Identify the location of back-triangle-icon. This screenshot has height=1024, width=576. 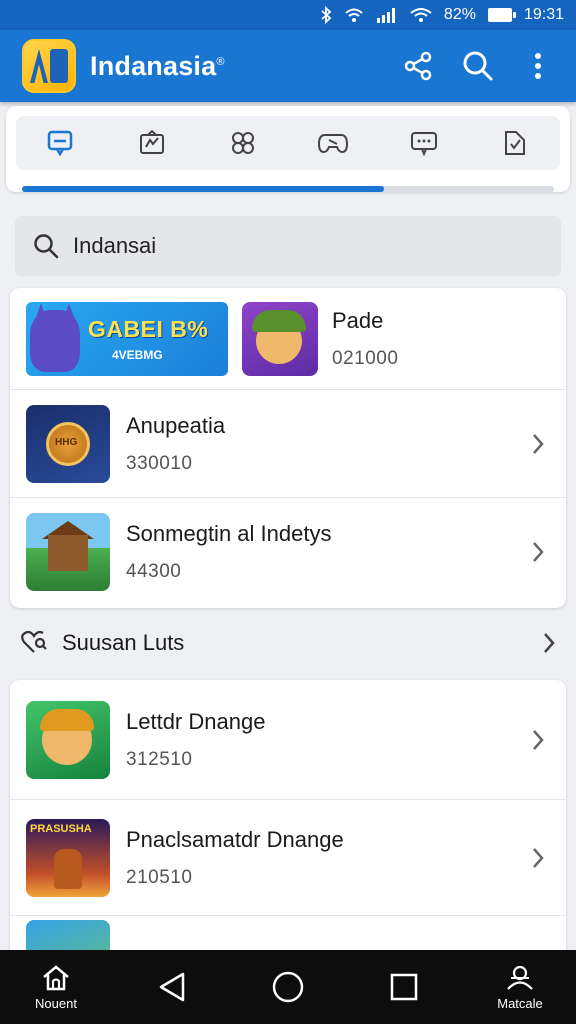
(172, 987).